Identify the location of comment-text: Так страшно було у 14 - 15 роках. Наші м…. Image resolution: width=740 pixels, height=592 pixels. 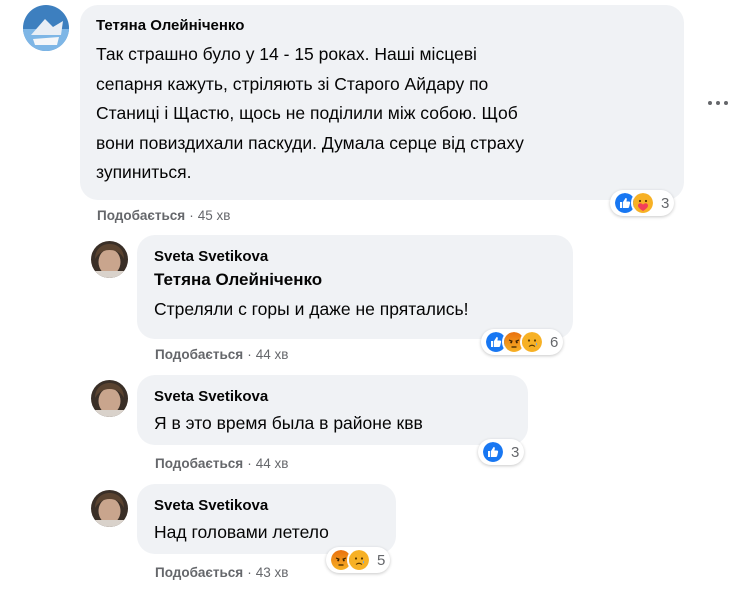
(286, 54).